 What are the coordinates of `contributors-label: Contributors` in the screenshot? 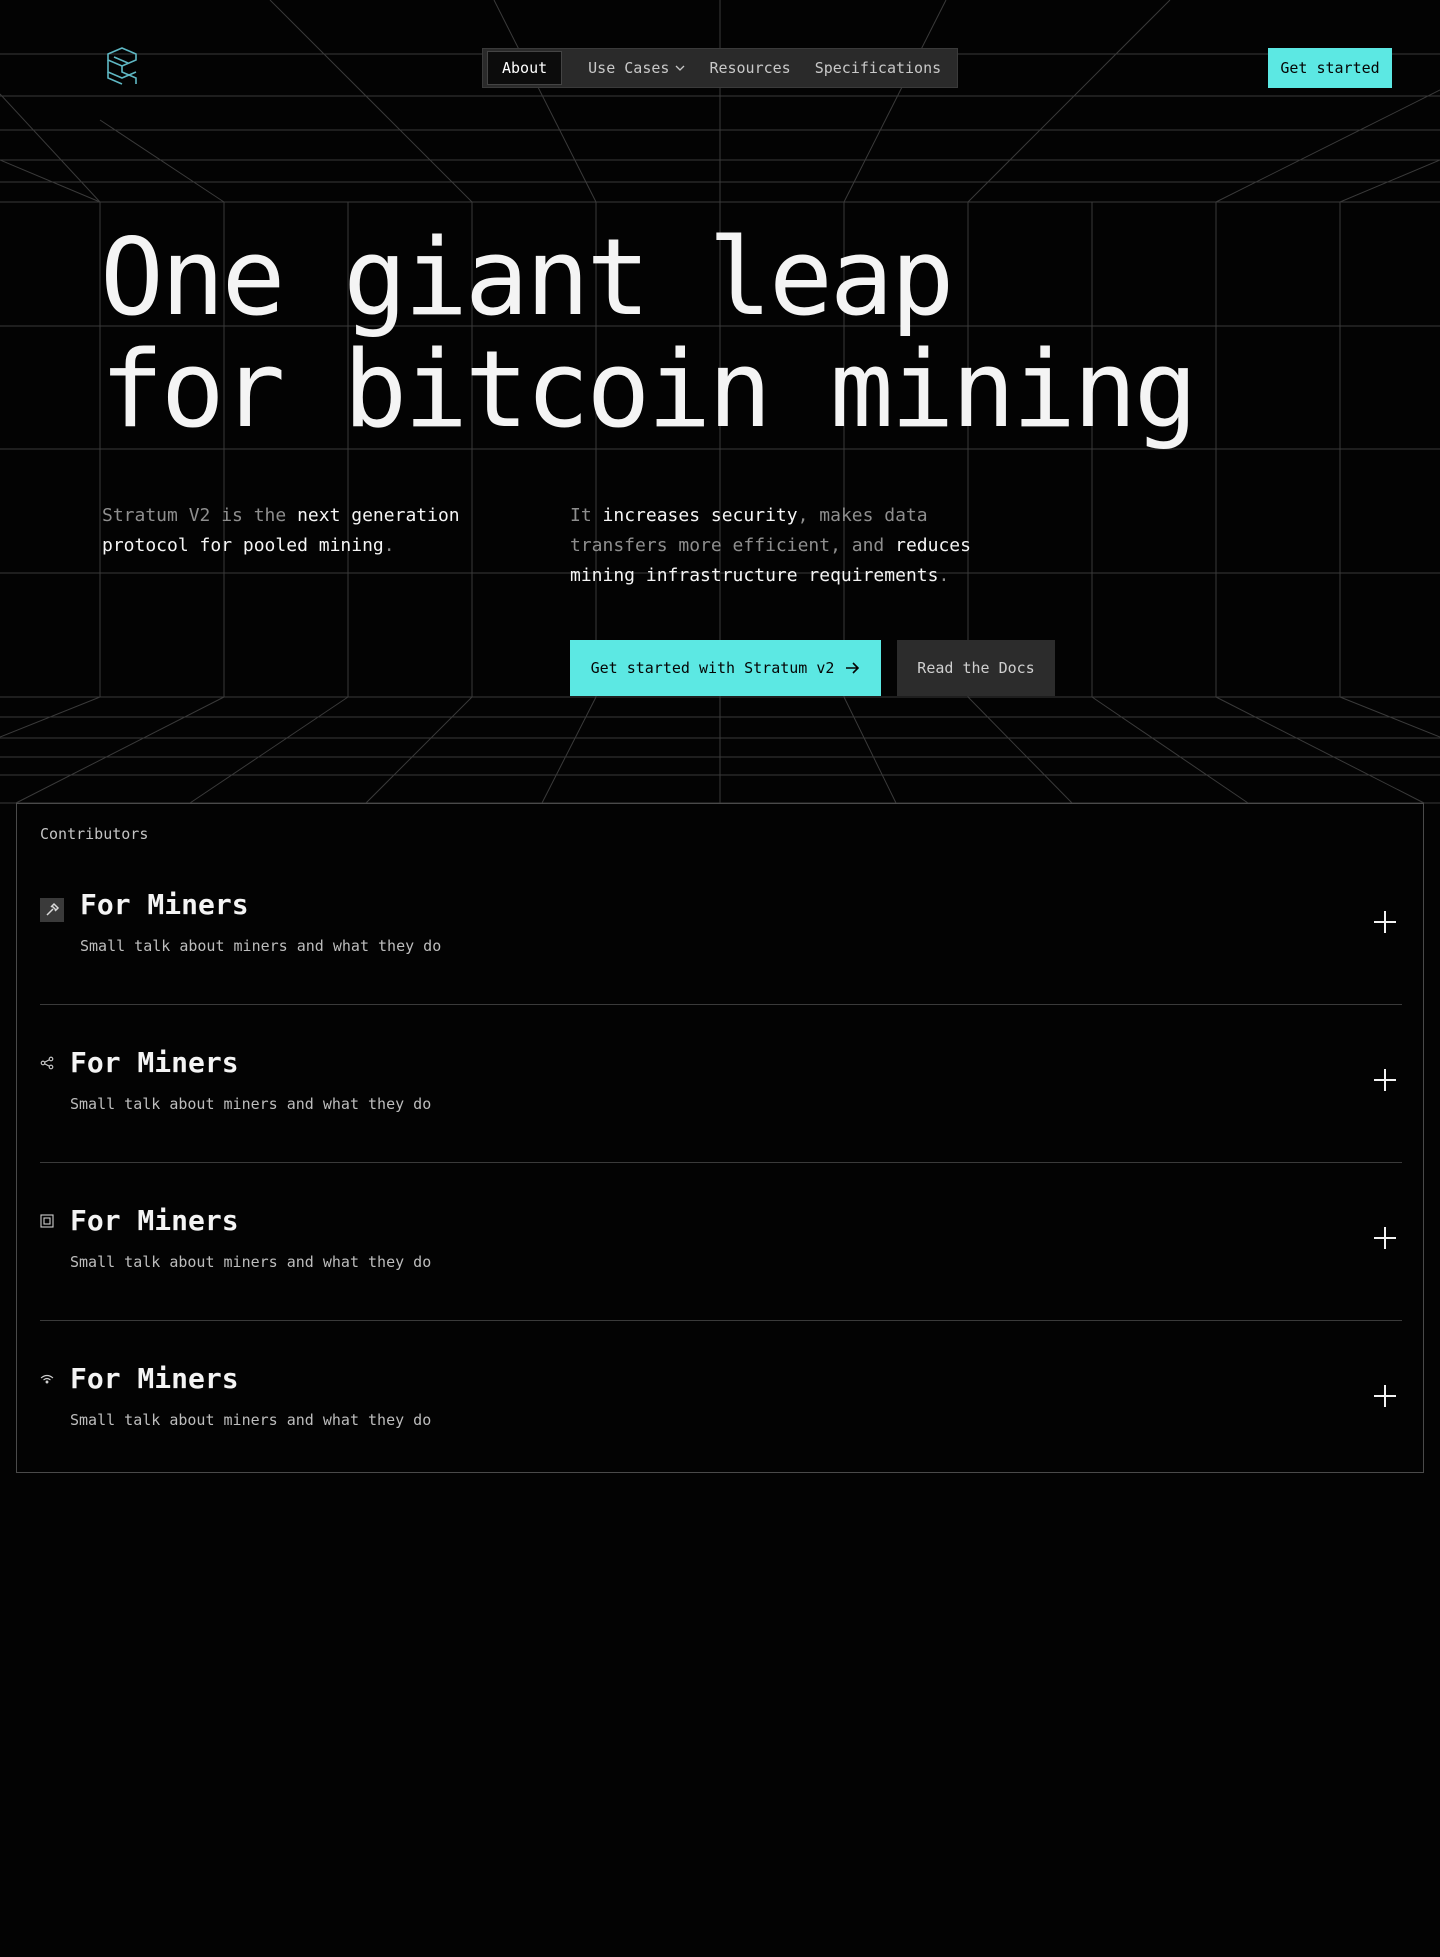 It's located at (94, 834).